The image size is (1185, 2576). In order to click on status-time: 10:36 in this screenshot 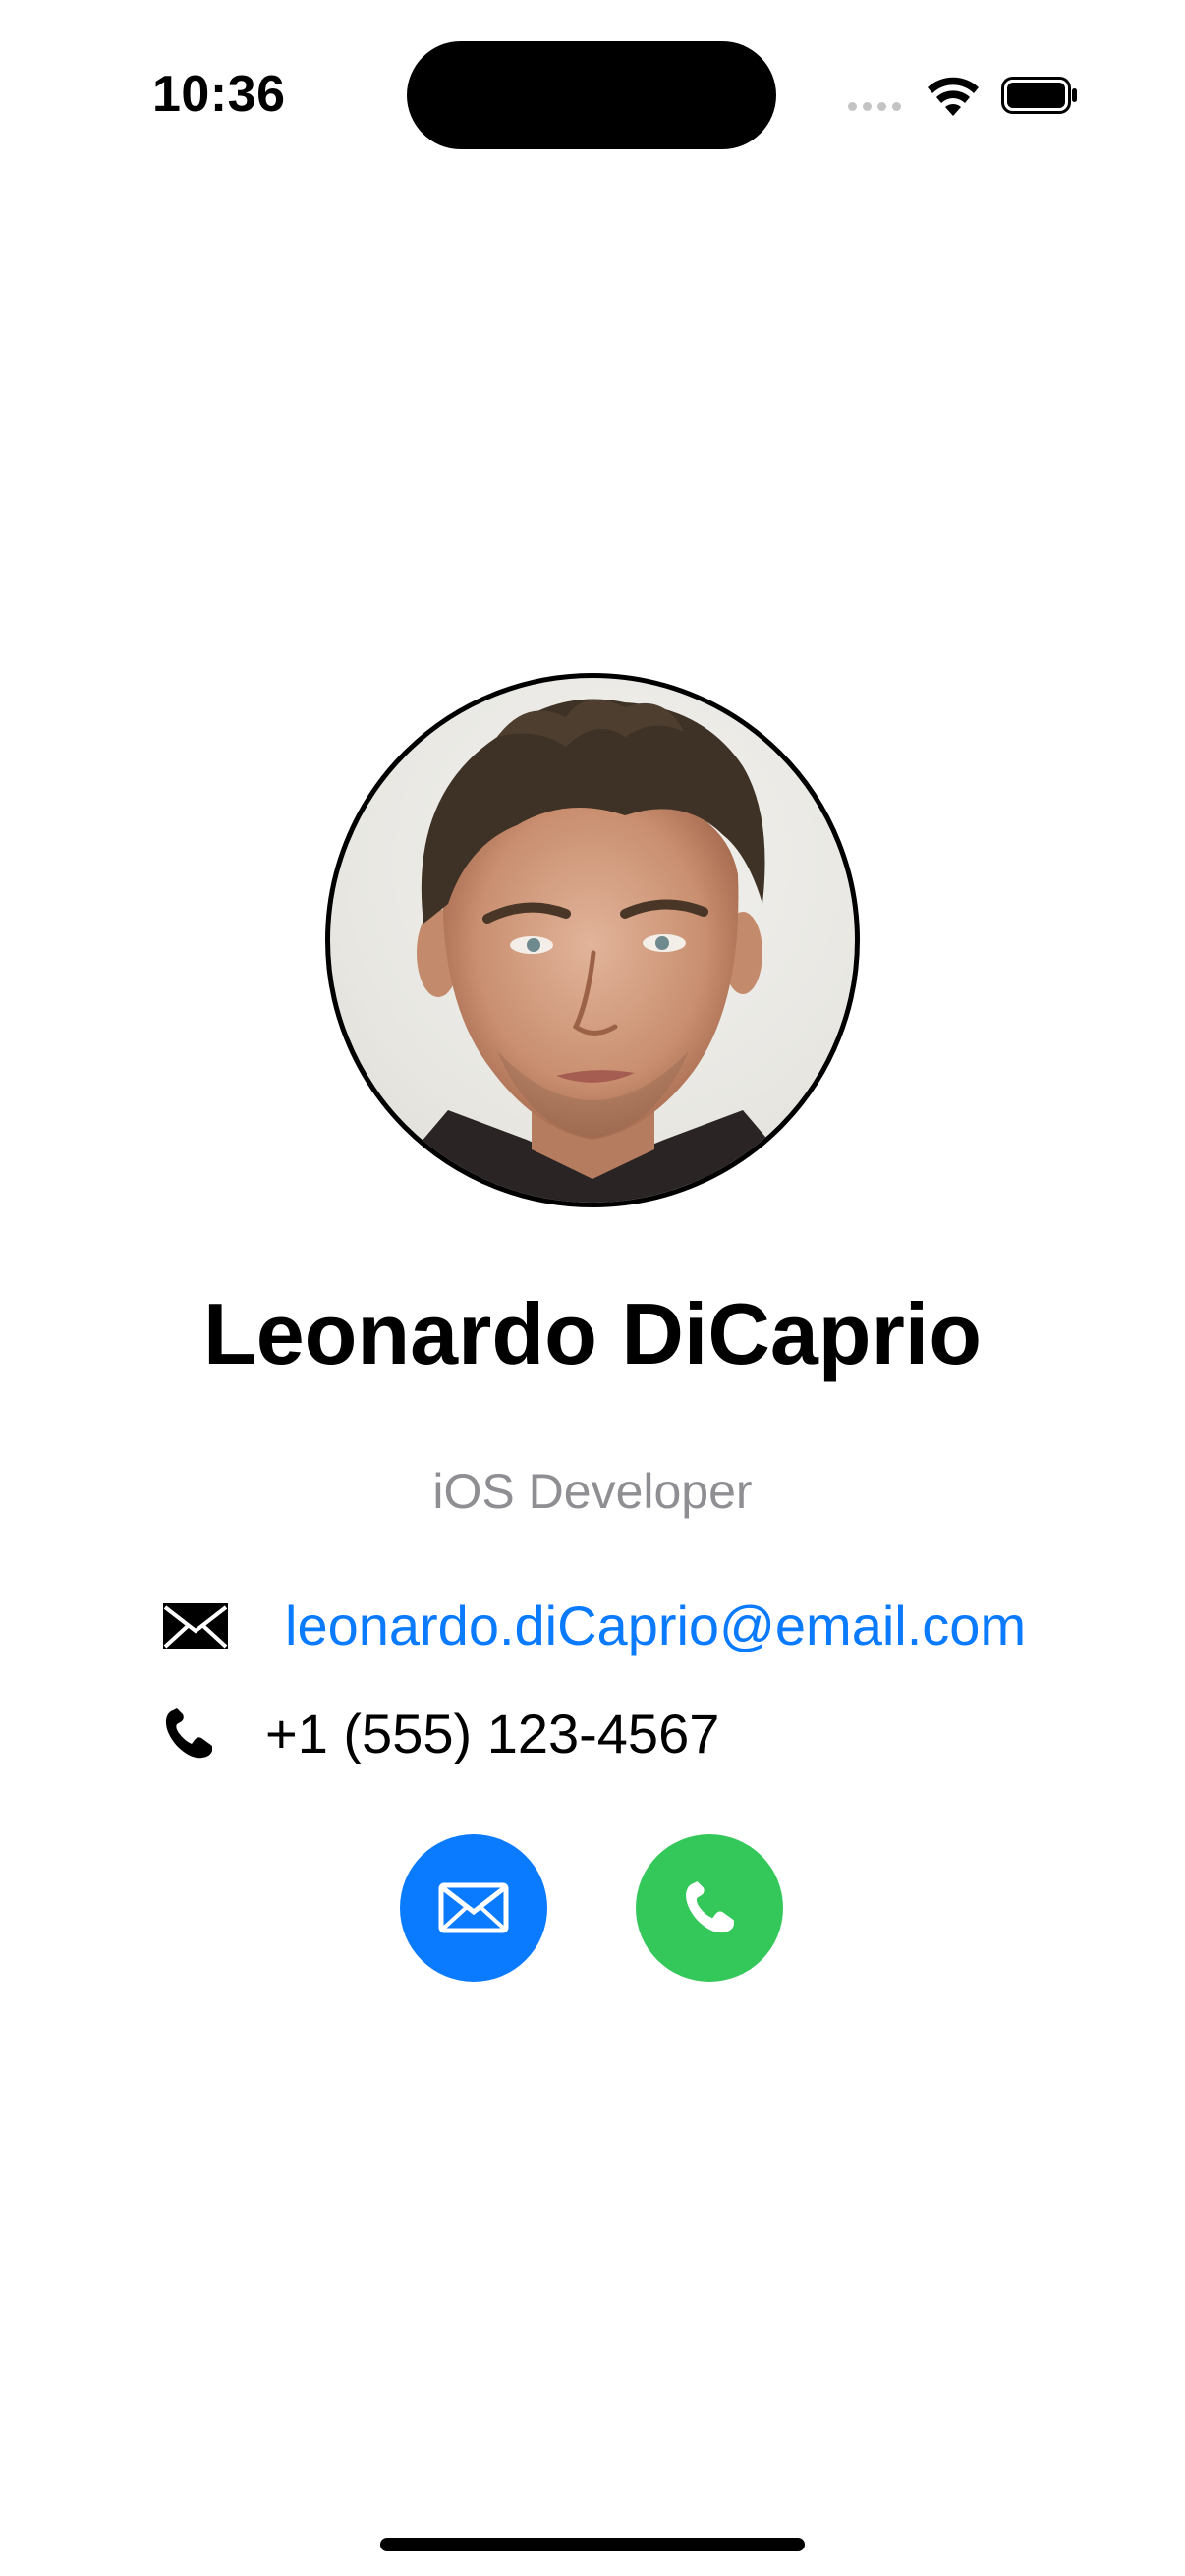, I will do `click(219, 94)`.